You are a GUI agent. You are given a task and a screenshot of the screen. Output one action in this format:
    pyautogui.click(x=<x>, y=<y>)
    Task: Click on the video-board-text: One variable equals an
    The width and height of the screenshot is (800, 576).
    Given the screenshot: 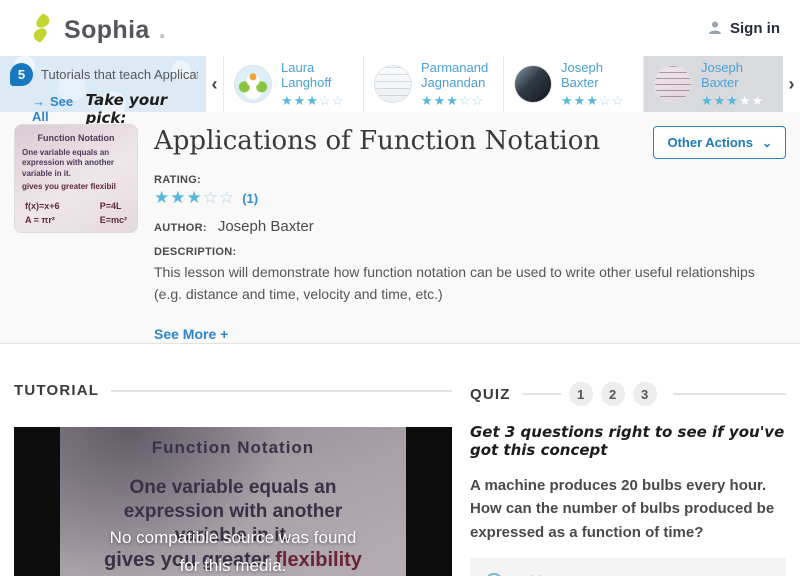 What is the action you would take?
    pyautogui.click(x=233, y=487)
    